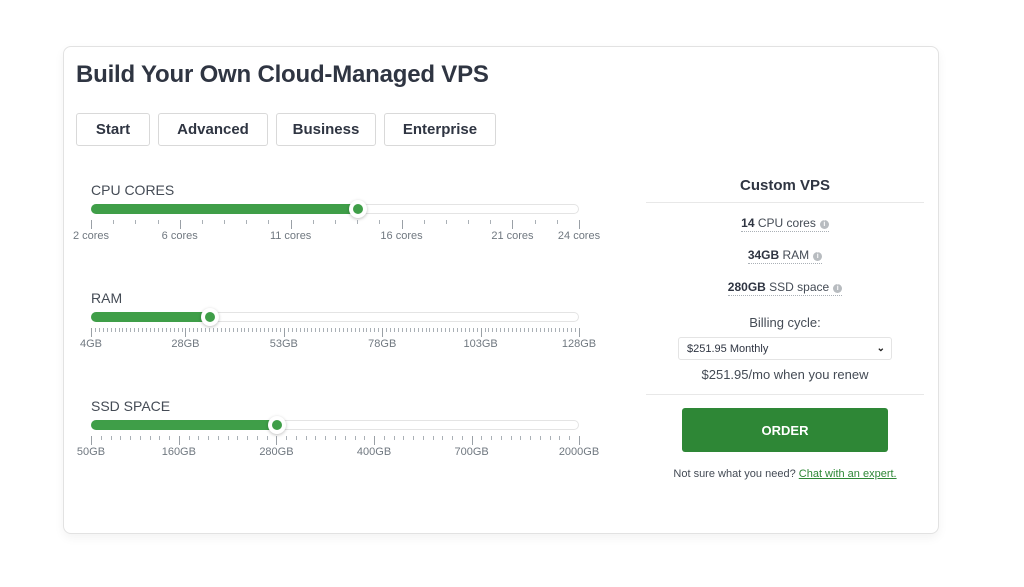  I want to click on plan-business-button: Business, so click(326, 129).